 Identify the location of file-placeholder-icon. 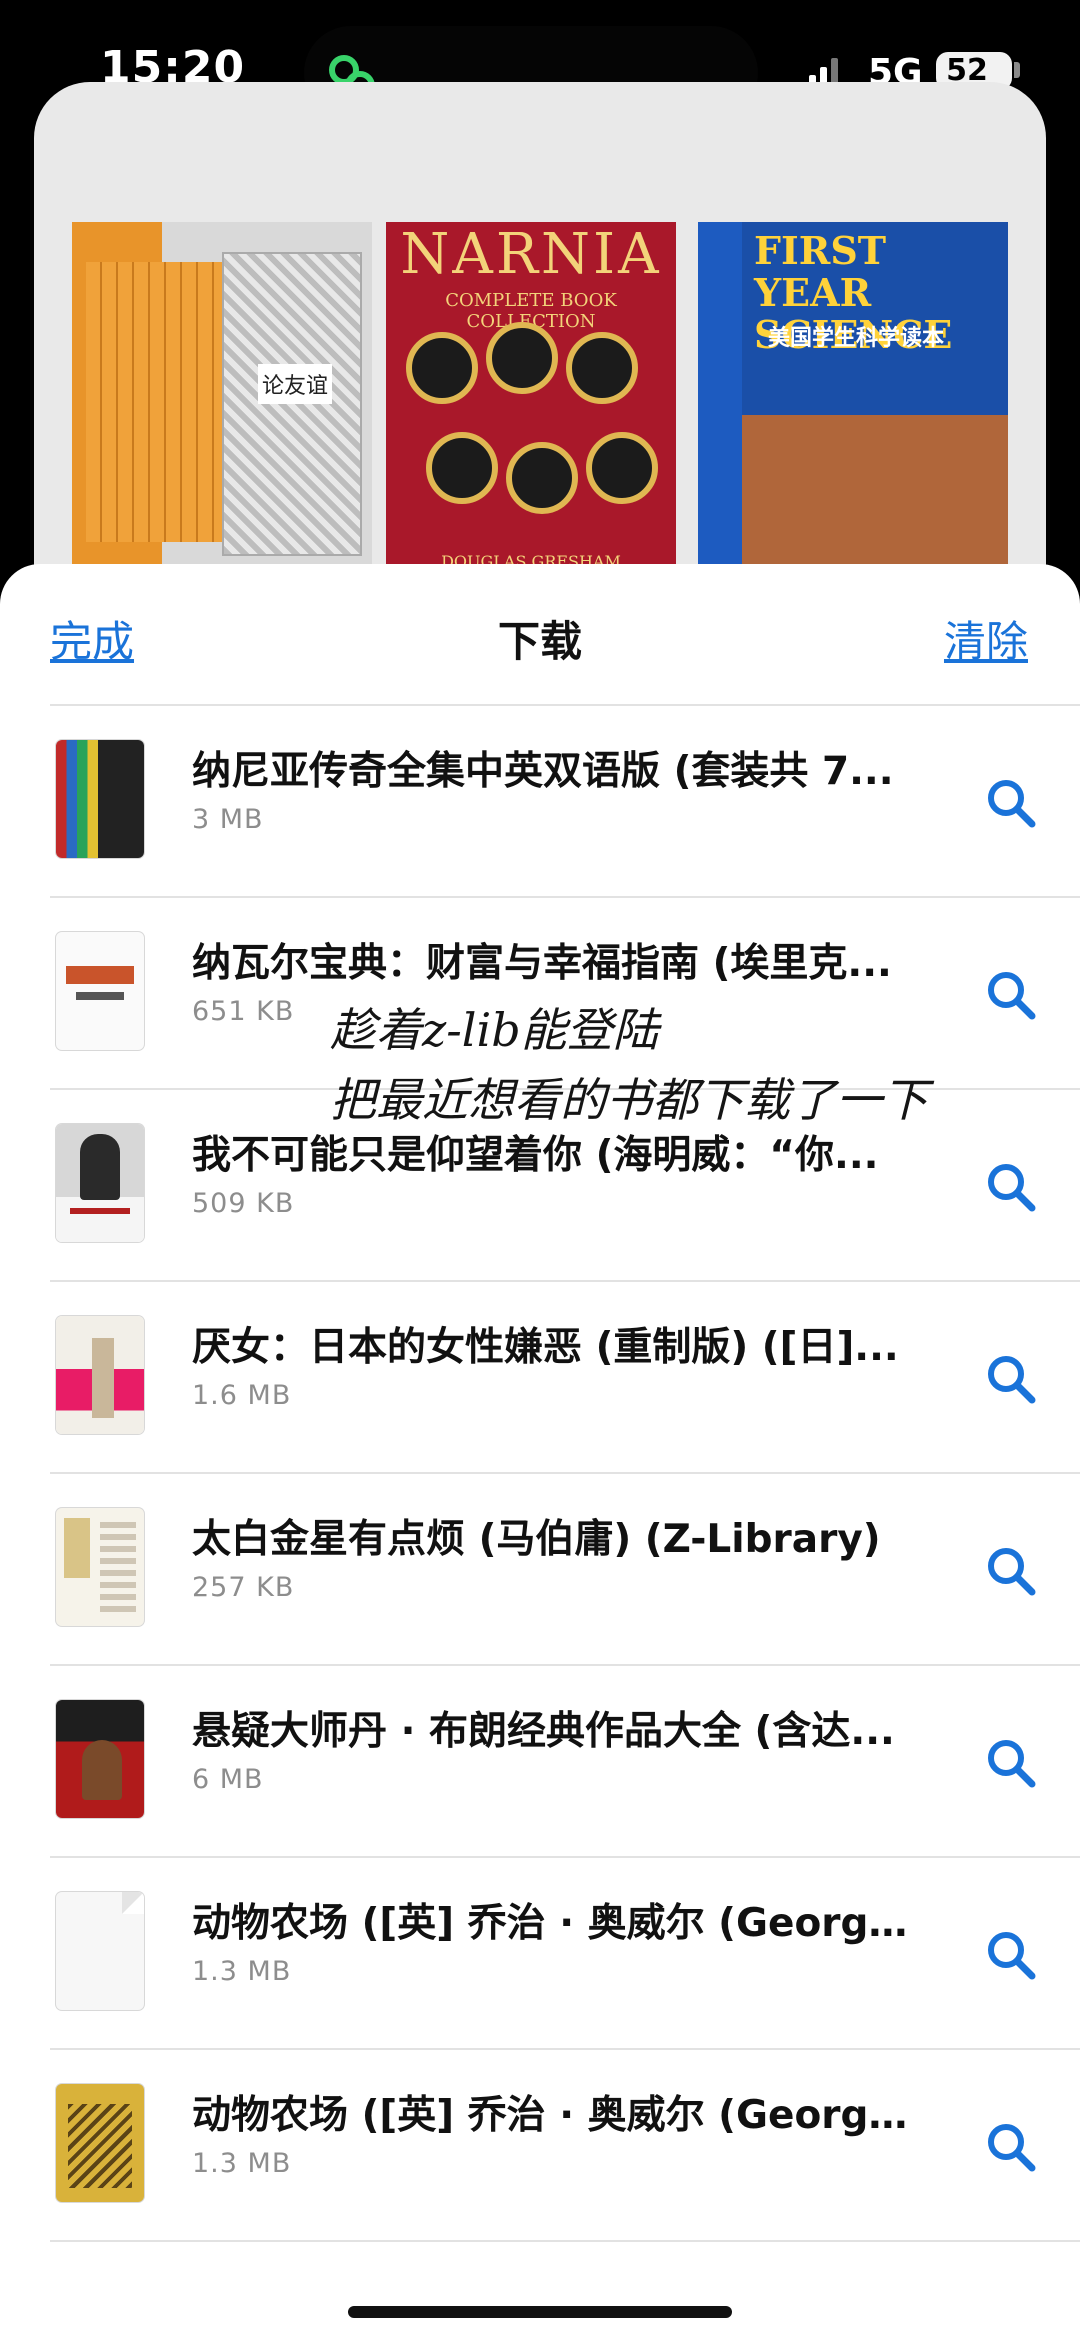
(100, 1951).